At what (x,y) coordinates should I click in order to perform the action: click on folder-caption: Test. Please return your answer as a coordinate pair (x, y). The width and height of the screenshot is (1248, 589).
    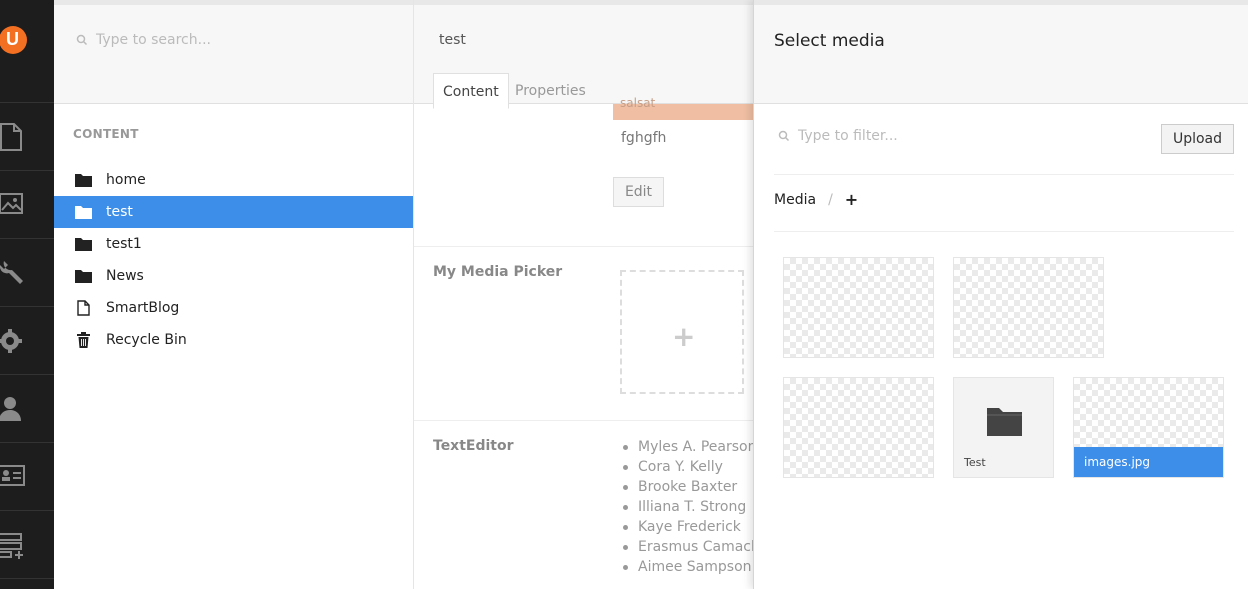
    Looking at the image, I should click on (975, 462).